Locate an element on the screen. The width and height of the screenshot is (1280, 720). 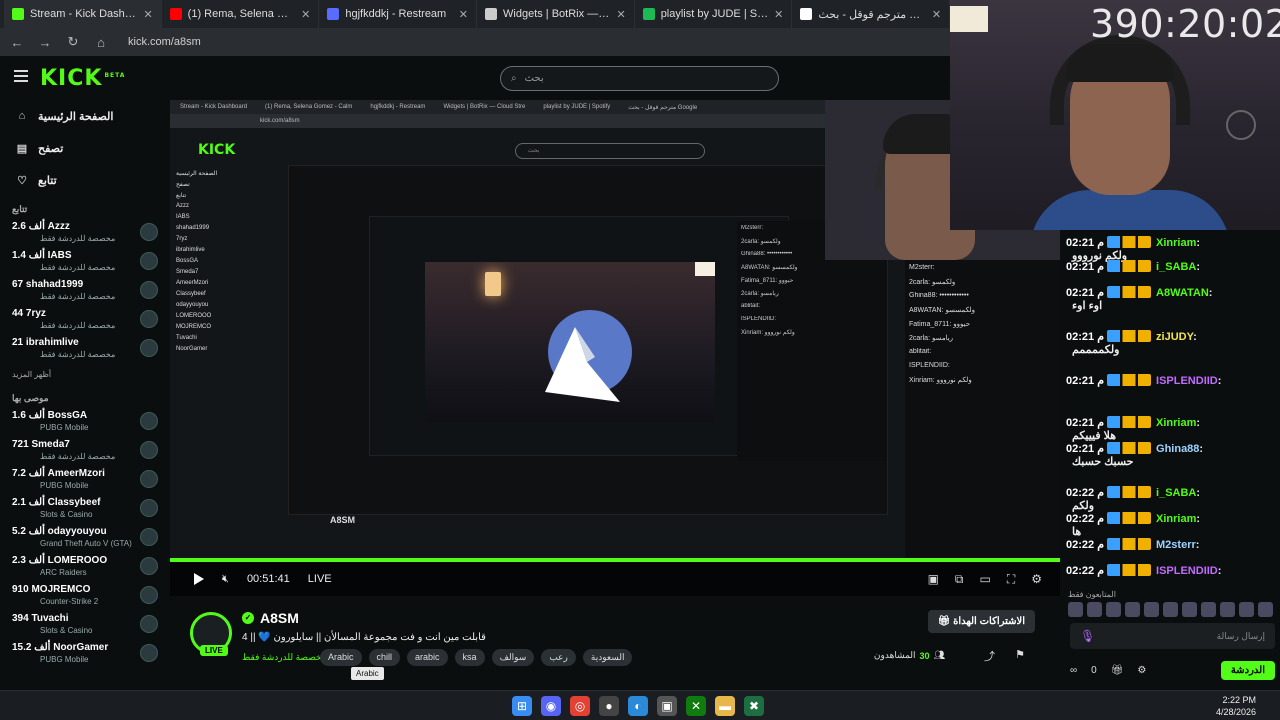
chat-message: 02:21 م Xinriam: هلا فيييكم is located at coordinates (1171, 429).